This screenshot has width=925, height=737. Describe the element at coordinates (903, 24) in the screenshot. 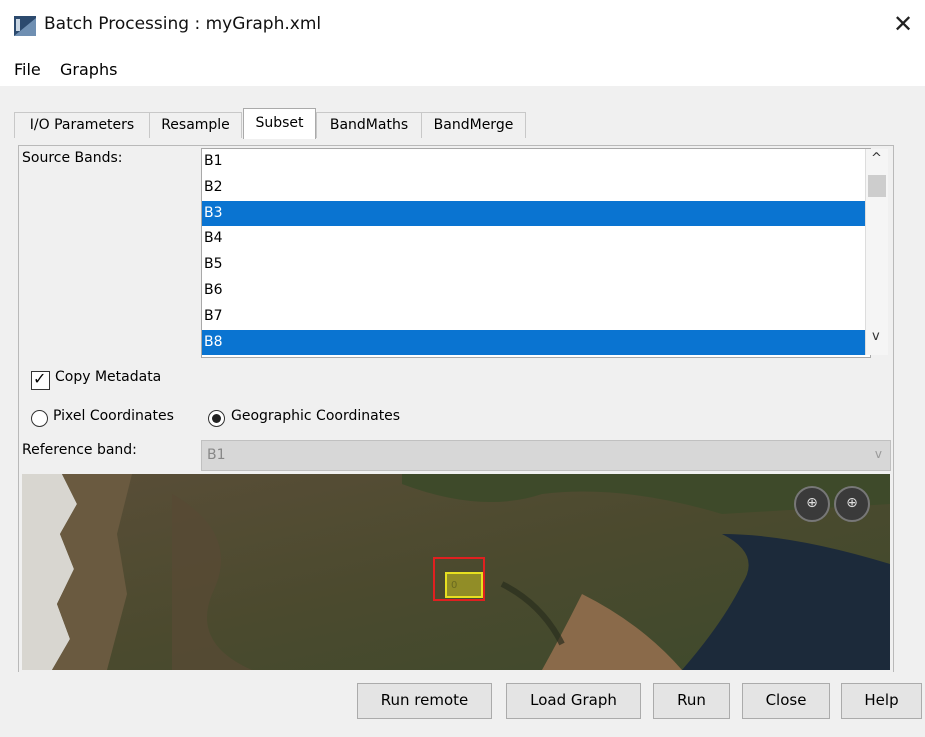

I see `close-icon: ✕` at that location.